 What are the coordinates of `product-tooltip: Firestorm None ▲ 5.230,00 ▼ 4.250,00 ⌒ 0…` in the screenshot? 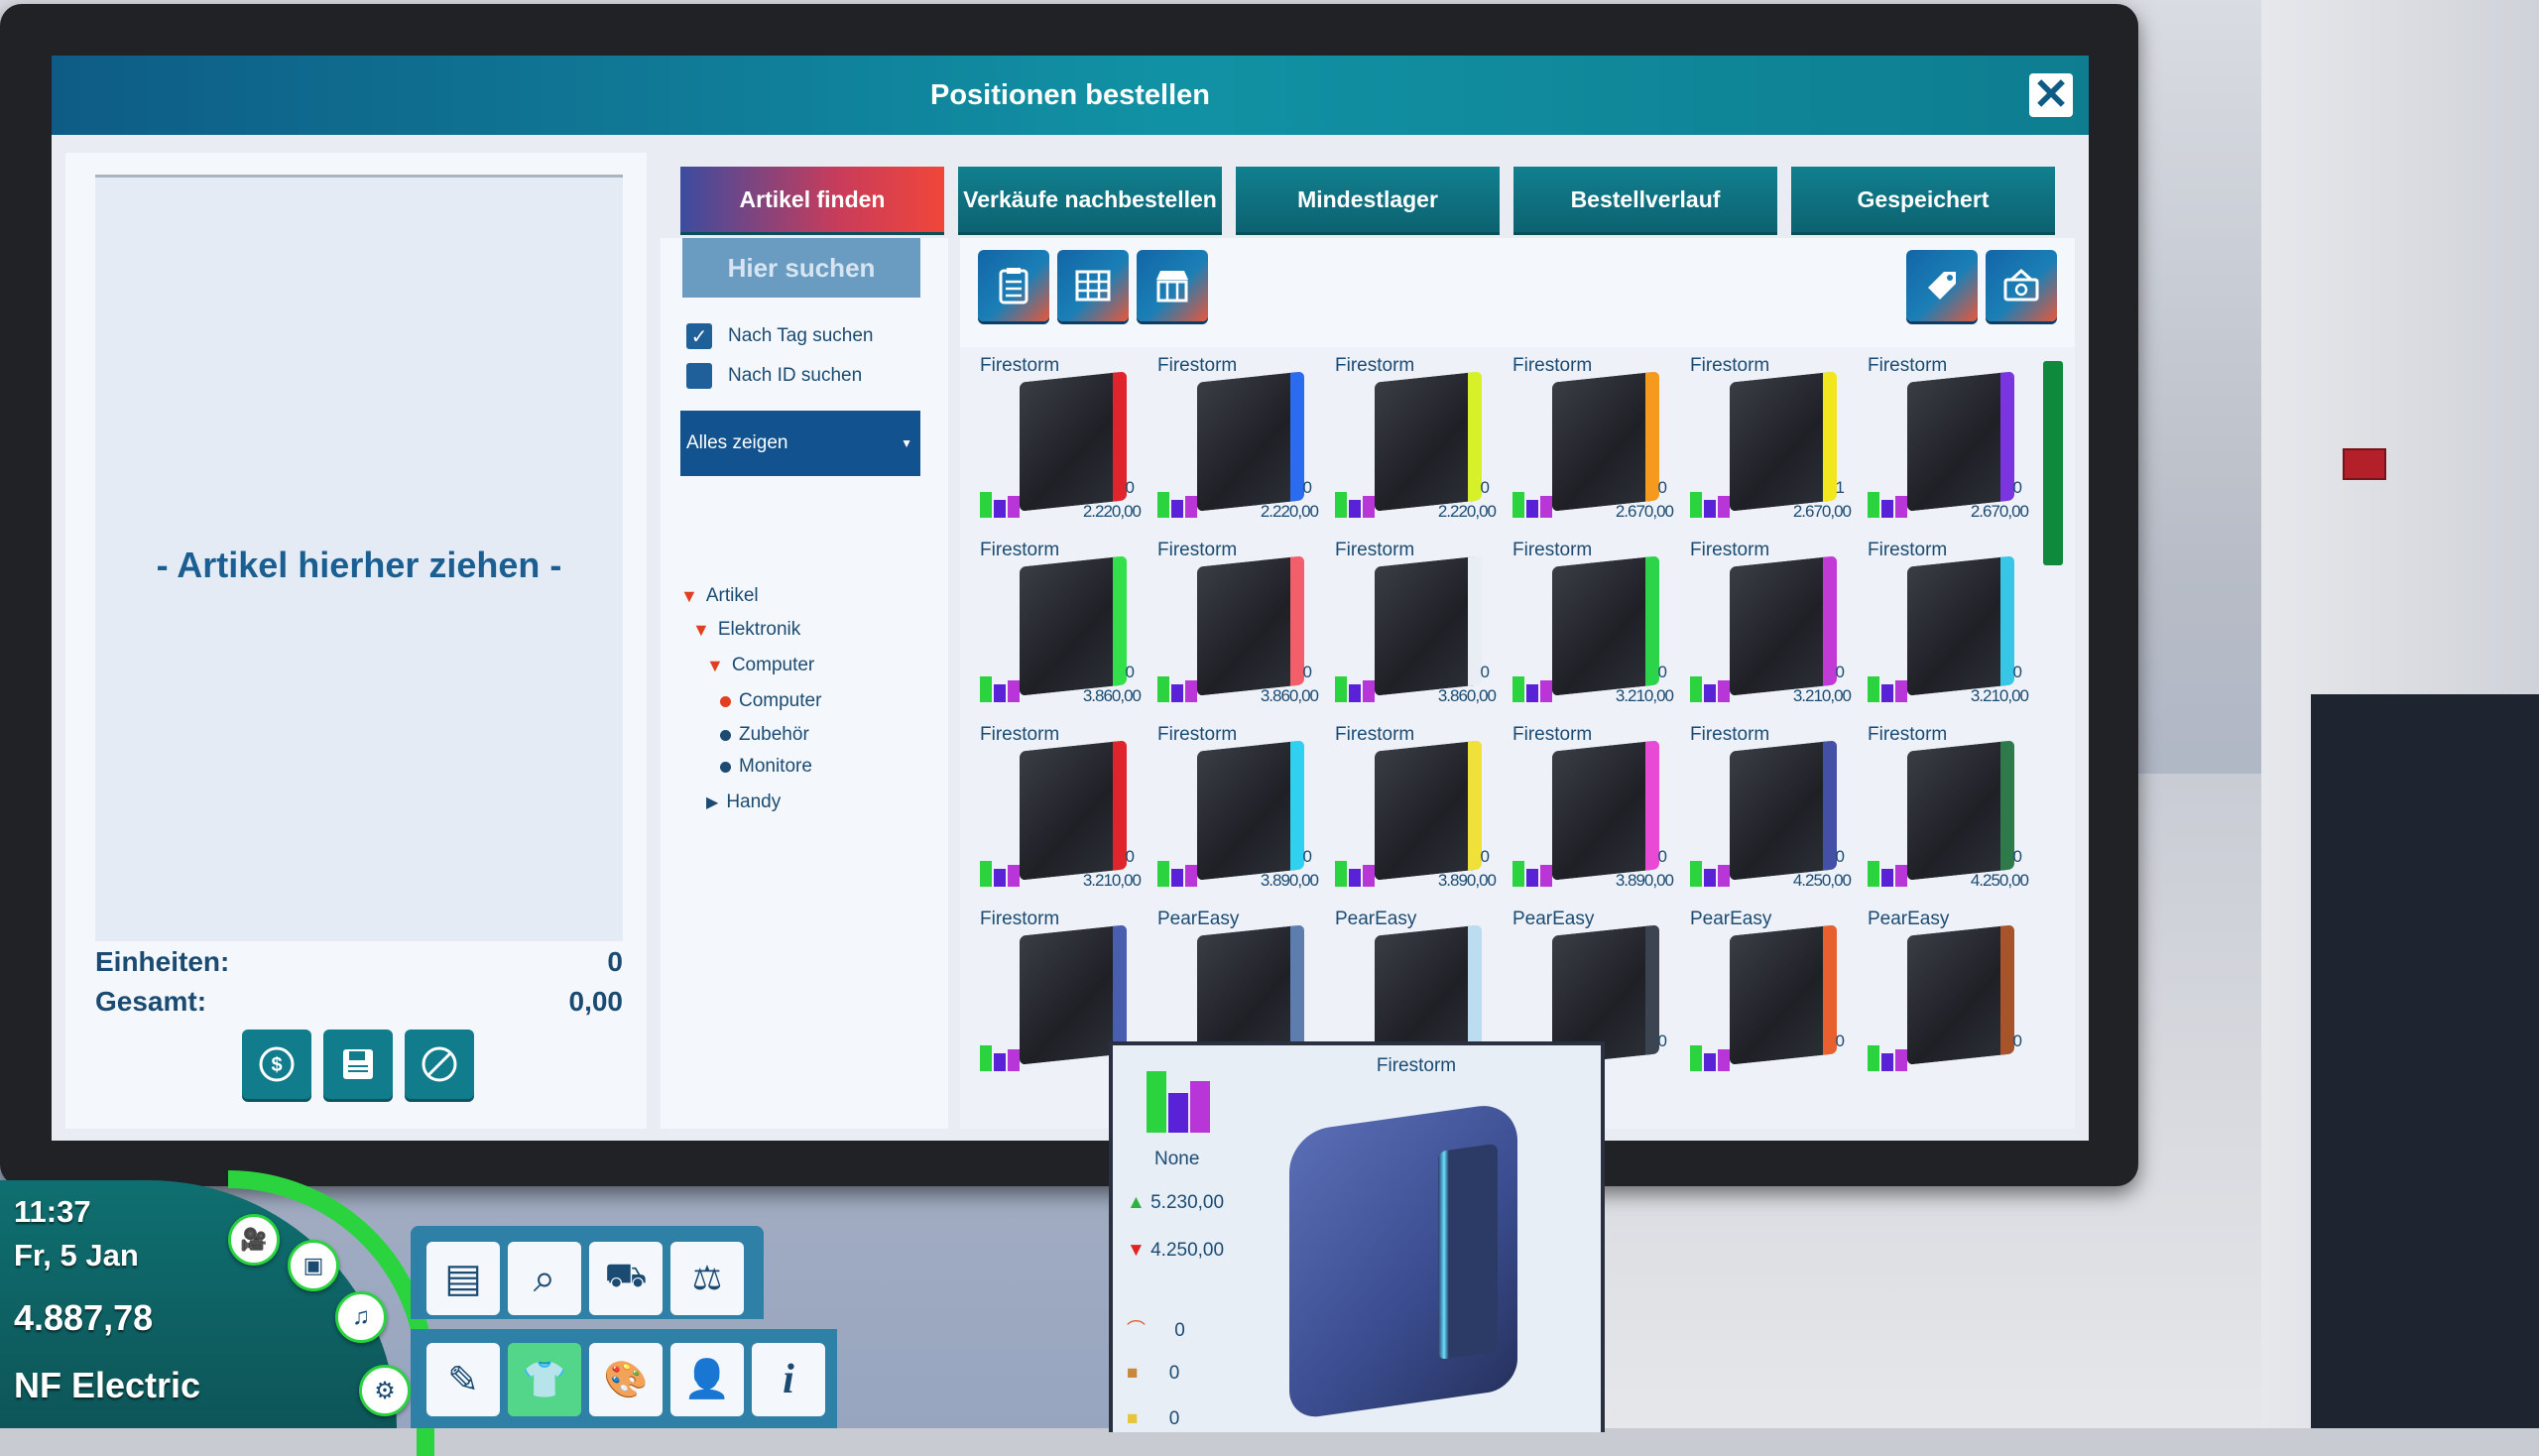 It's located at (1357, 1236).